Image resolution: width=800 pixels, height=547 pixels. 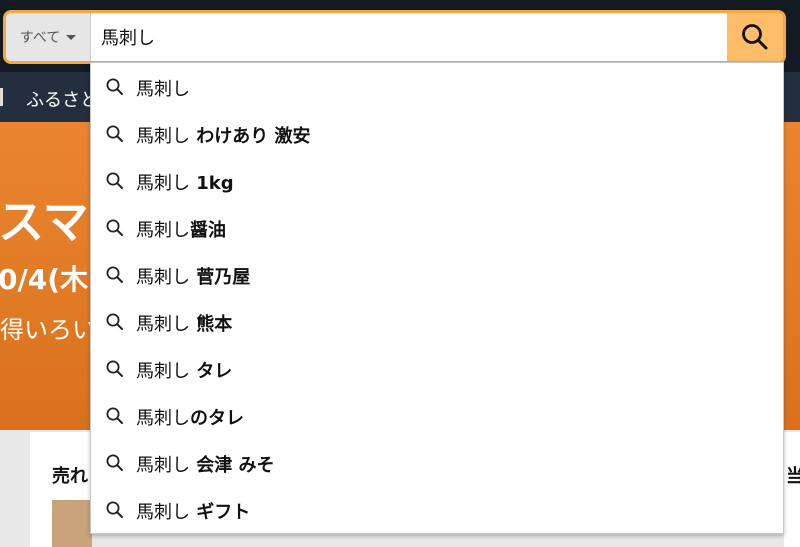 I want to click on suggestion-suffix: 会津 みそ, so click(x=232, y=465).